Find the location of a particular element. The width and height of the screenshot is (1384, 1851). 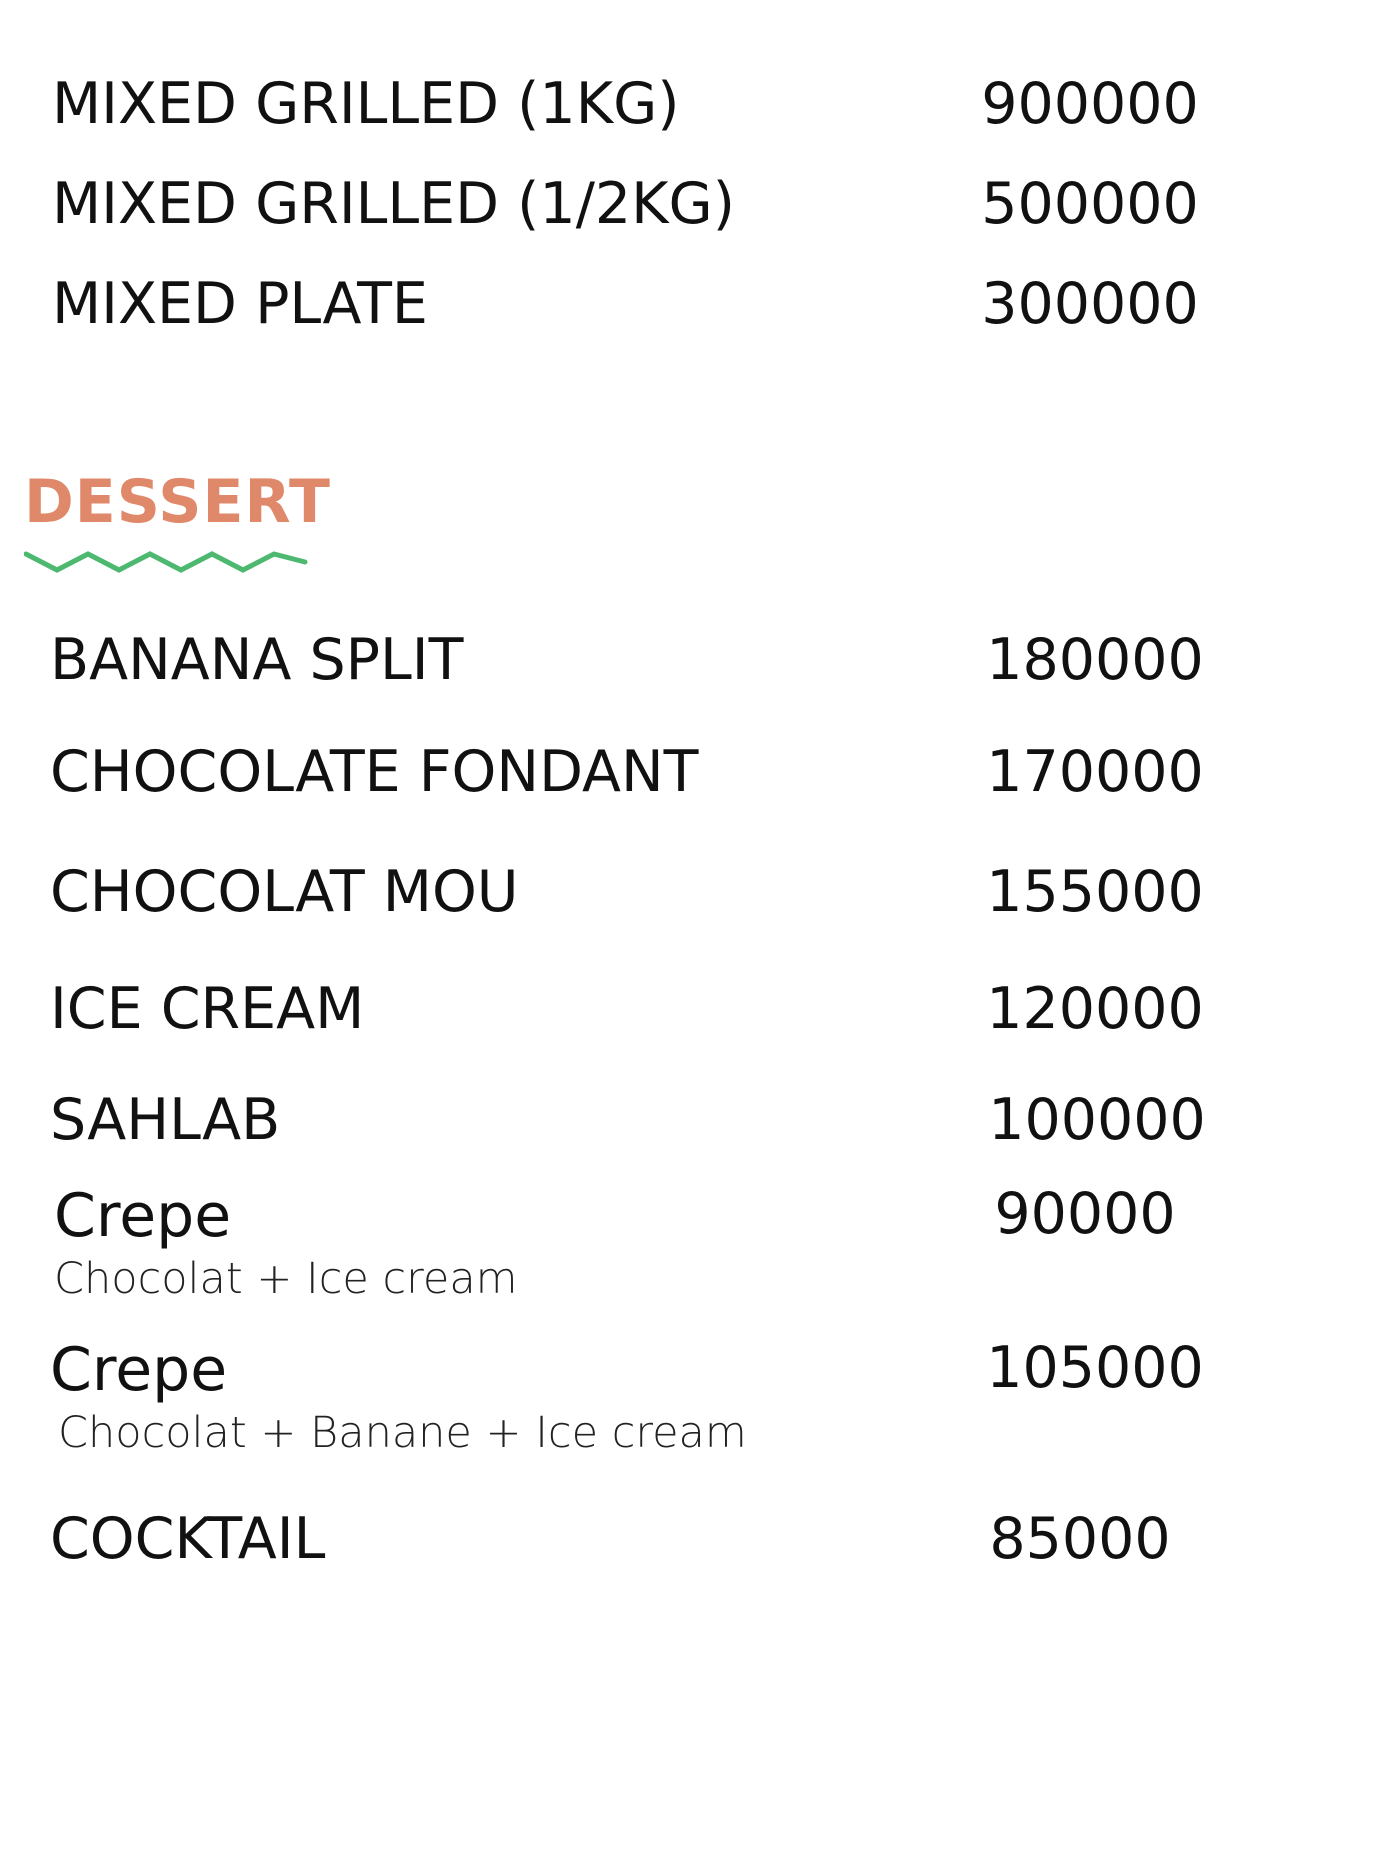

item-name: MIXED PLATE is located at coordinates (240, 304).